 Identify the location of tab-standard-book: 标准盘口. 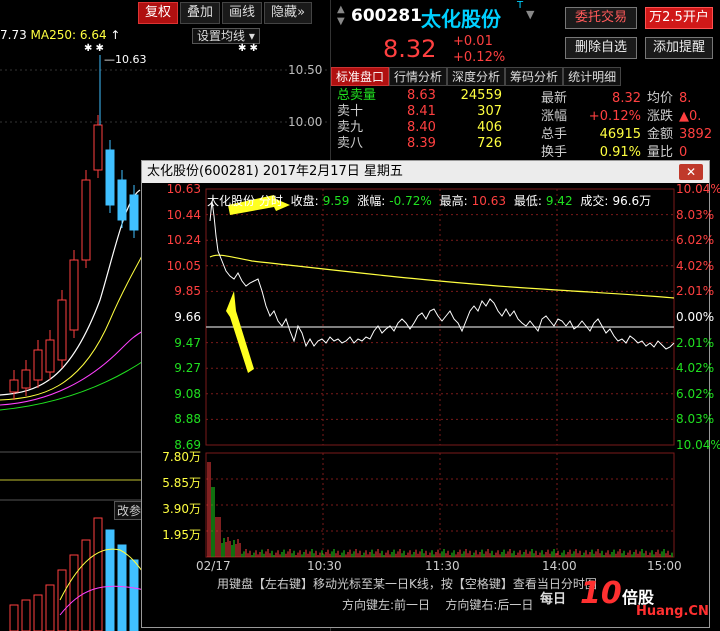
(360, 76).